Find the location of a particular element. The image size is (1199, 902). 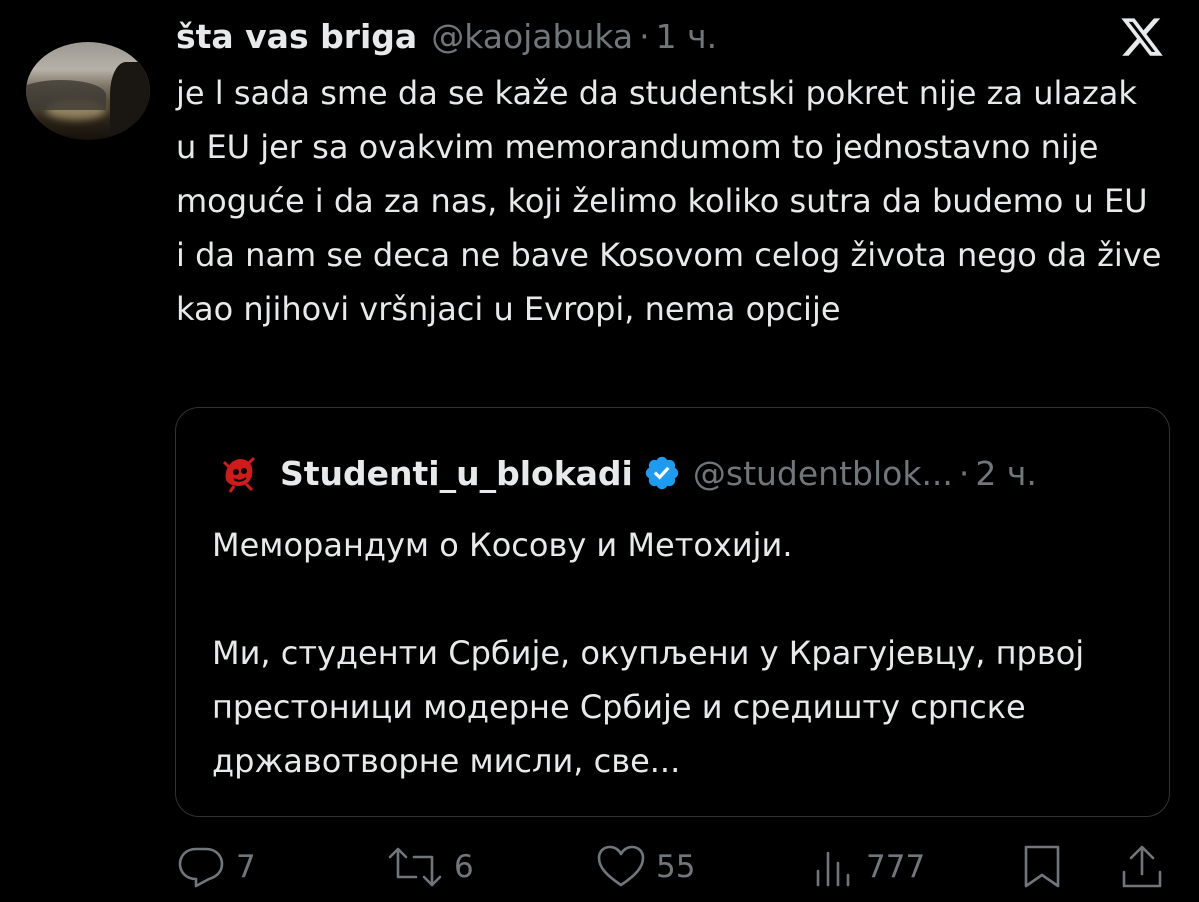

views-button: 777 is located at coordinates (868, 867).